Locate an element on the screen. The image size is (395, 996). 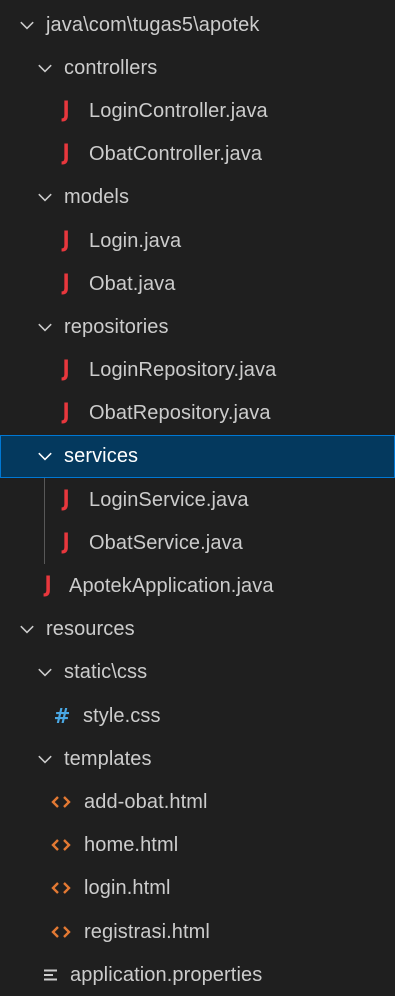
file-obat-service-java: J ObatService.java is located at coordinates (197, 543).